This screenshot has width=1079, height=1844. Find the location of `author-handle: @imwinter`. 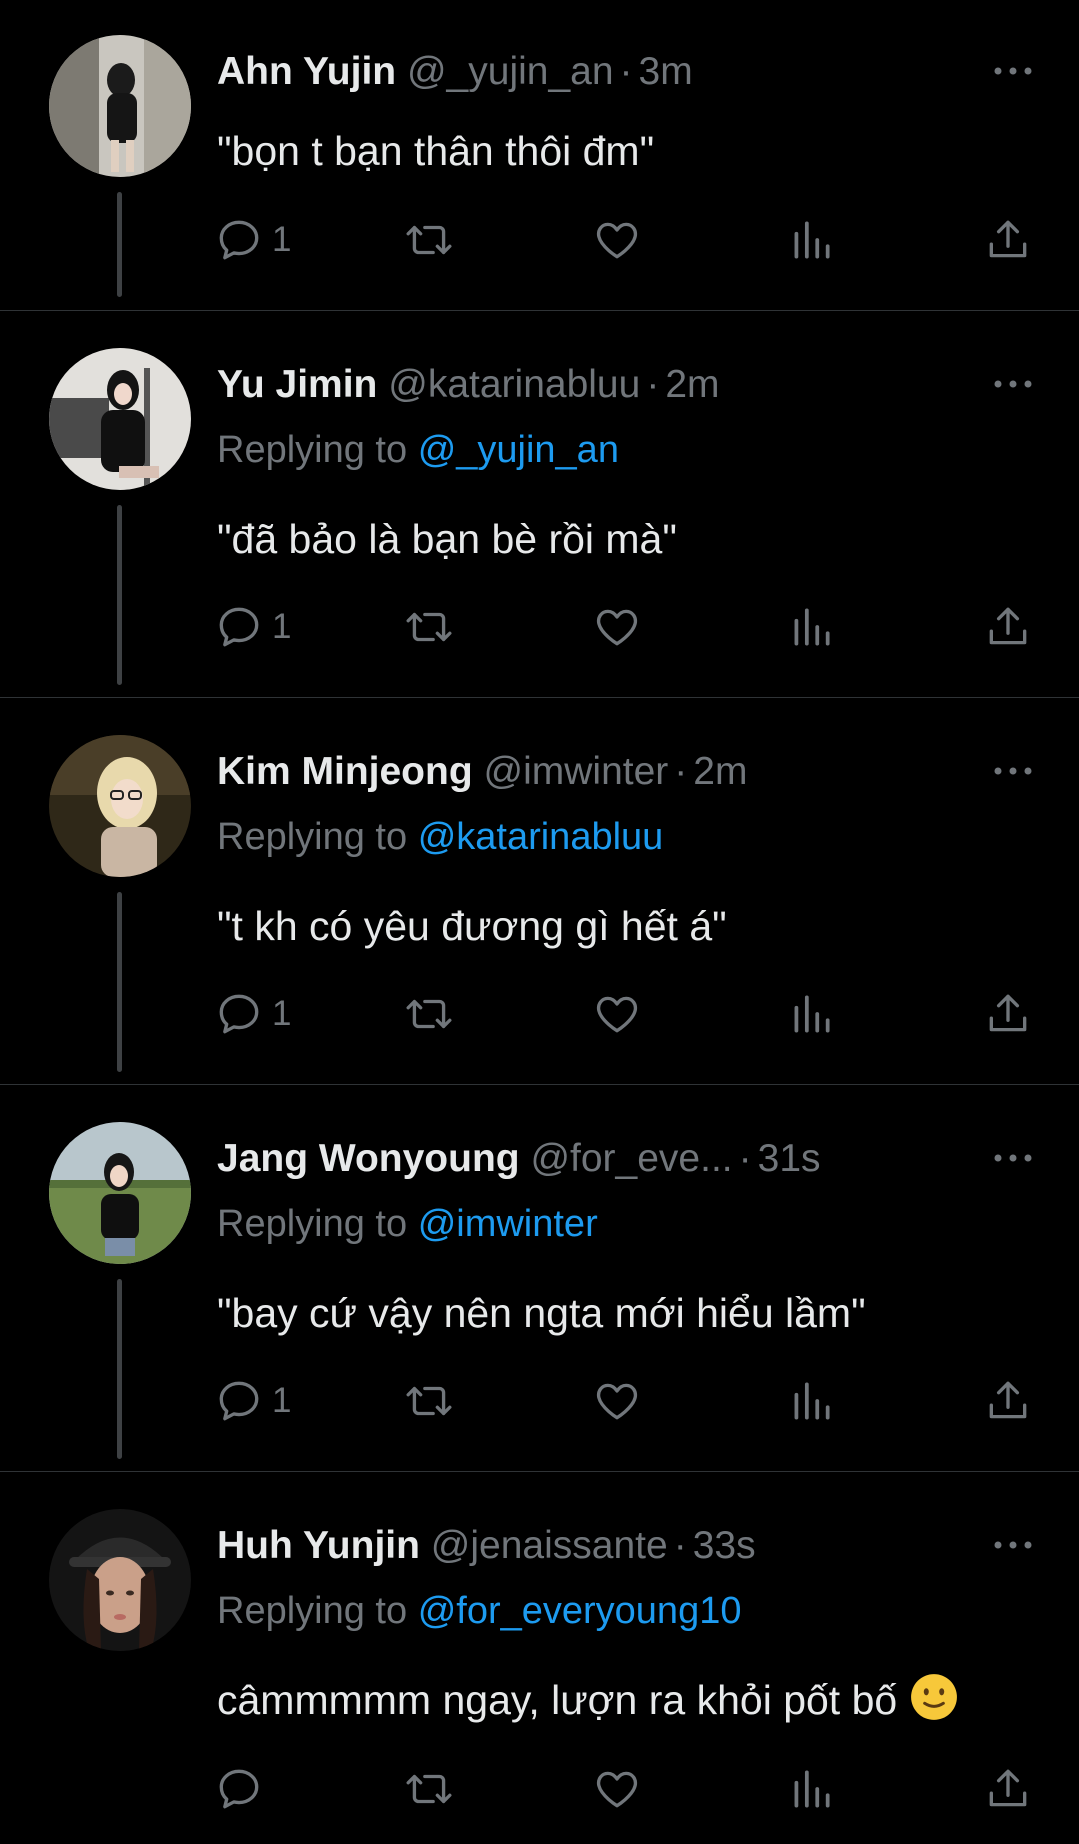

author-handle: @imwinter is located at coordinates (576, 771).